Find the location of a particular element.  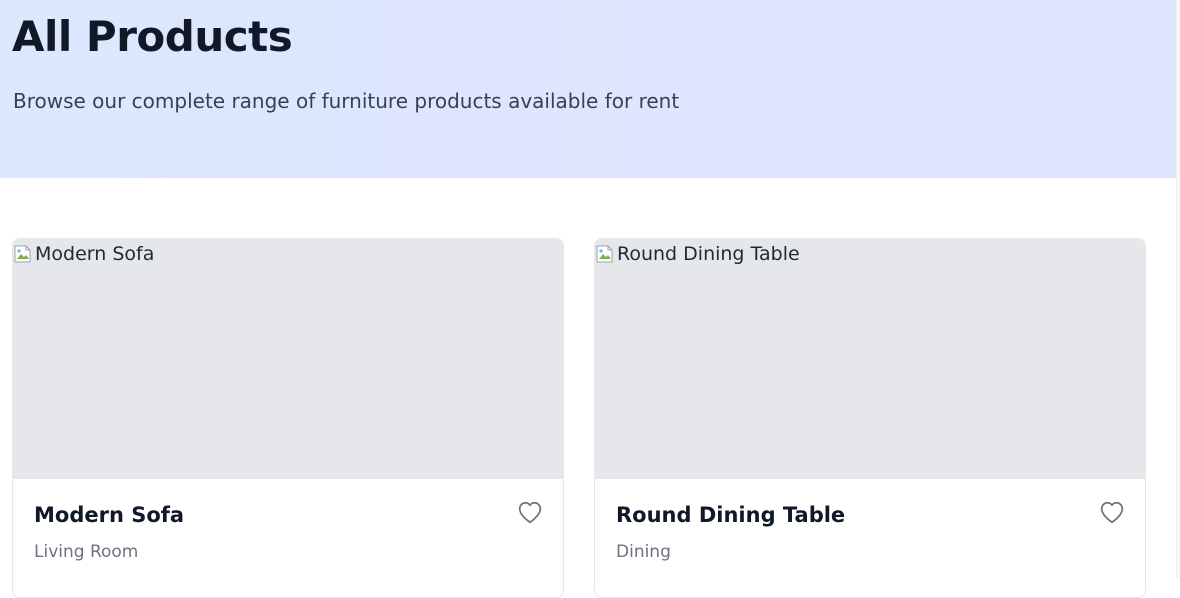

broken-image-placeholder: Round Dining Table is located at coordinates (697, 254).